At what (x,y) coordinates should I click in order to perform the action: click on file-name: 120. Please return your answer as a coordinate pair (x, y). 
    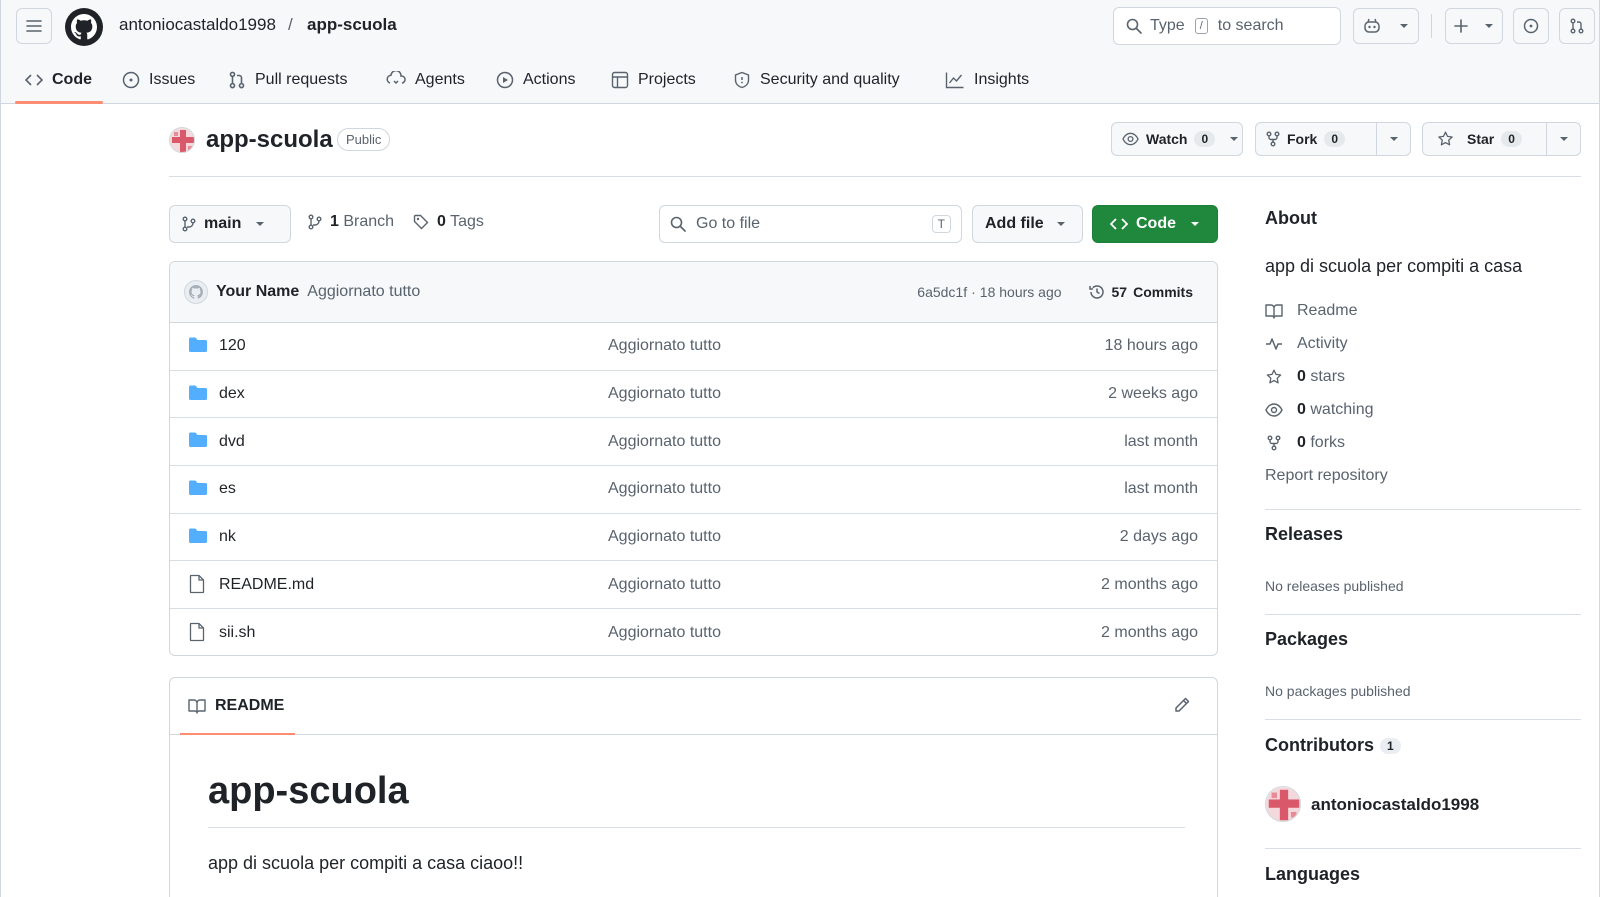
    Looking at the image, I should click on (232, 346).